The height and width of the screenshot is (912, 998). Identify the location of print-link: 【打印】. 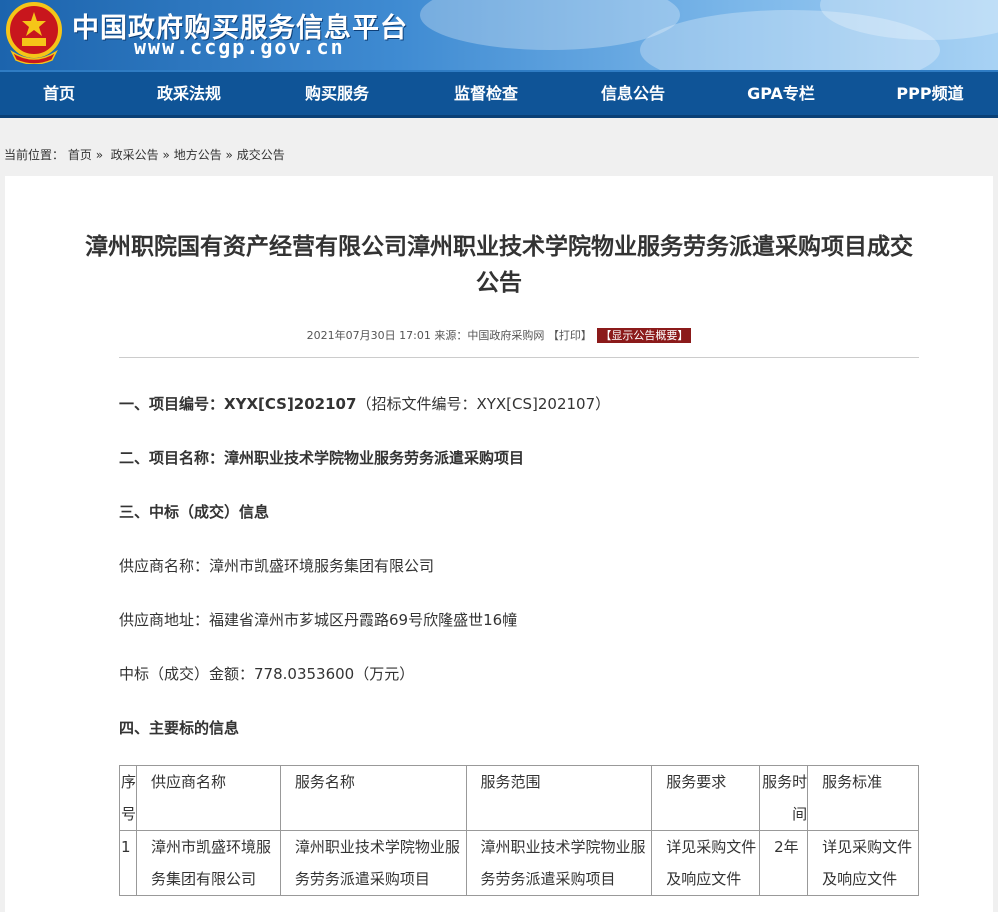
(570, 335).